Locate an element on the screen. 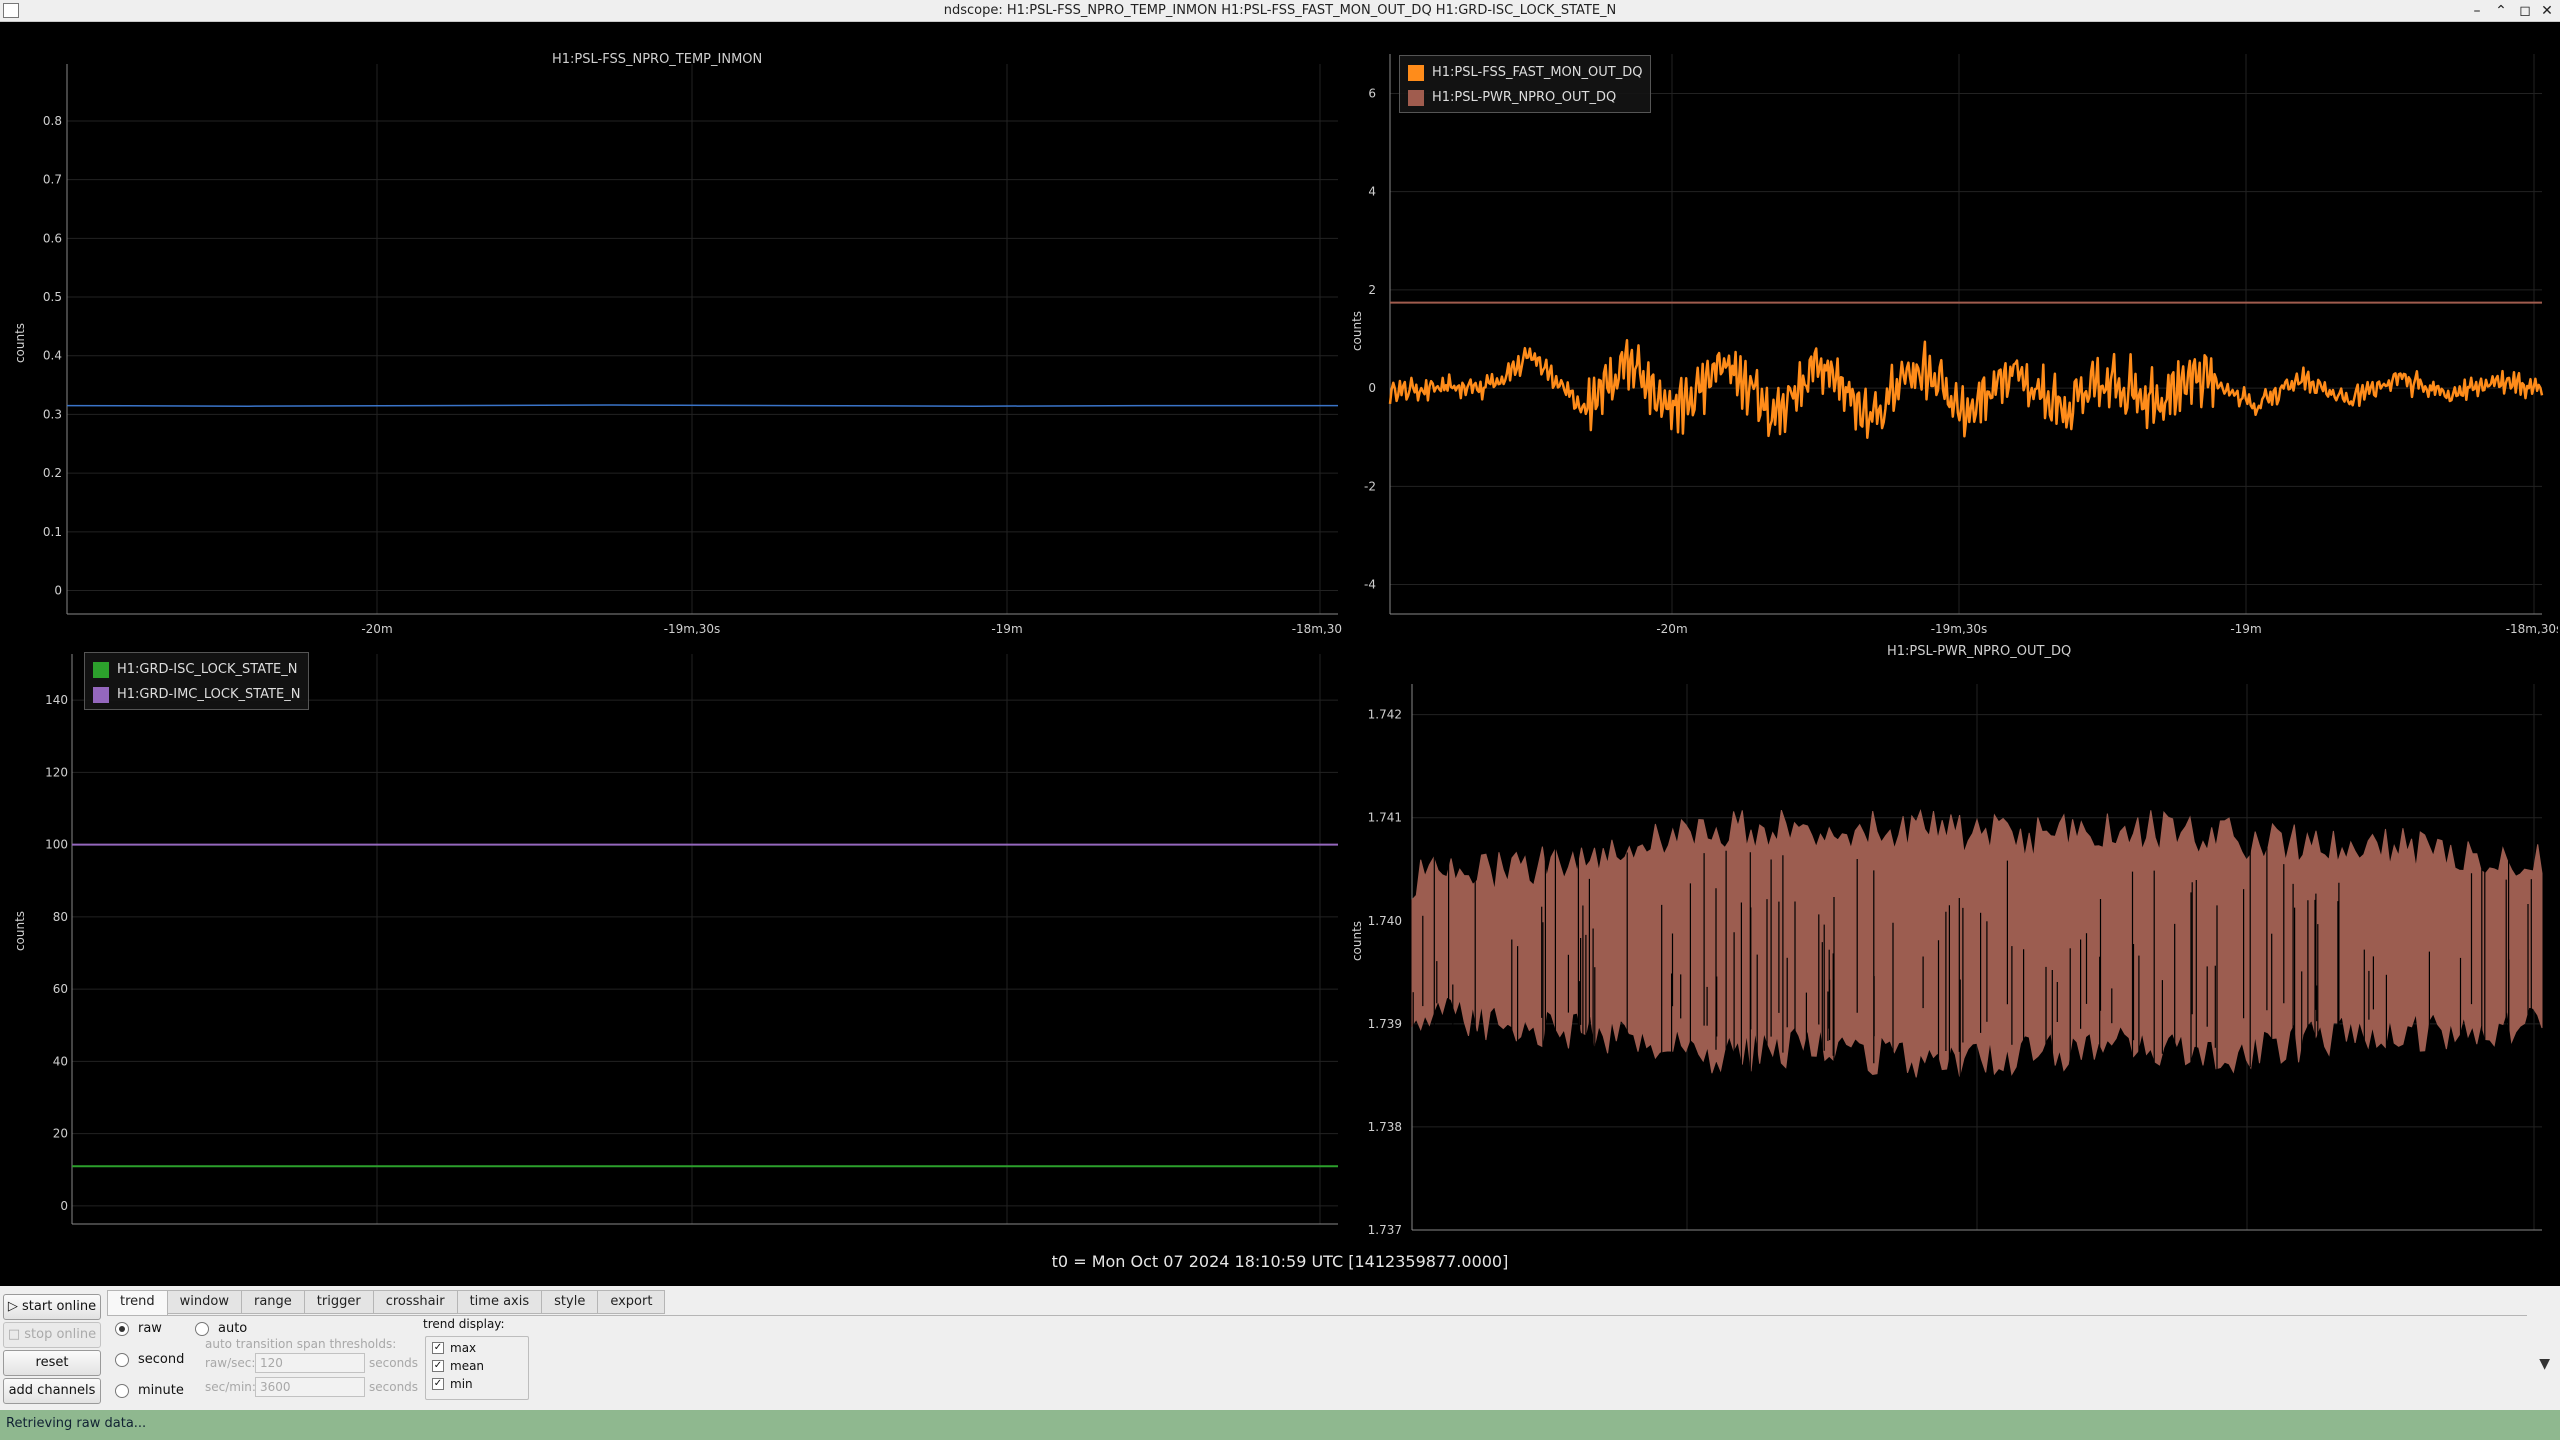  legend-item-fast-mon: H1:PSL-FSS_FAST_MON_OUT_DQ is located at coordinates (1525, 72).